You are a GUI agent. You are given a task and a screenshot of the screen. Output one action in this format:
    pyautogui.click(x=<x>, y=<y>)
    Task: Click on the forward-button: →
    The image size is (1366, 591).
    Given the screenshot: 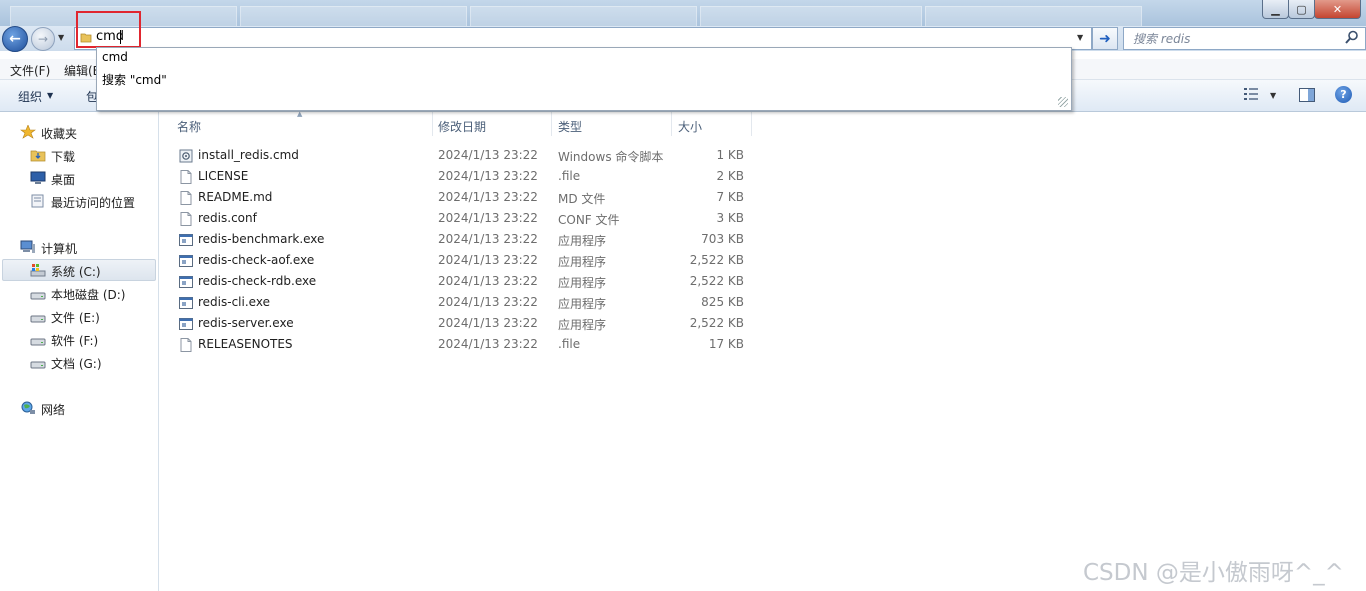 What is the action you would take?
    pyautogui.click(x=43, y=39)
    